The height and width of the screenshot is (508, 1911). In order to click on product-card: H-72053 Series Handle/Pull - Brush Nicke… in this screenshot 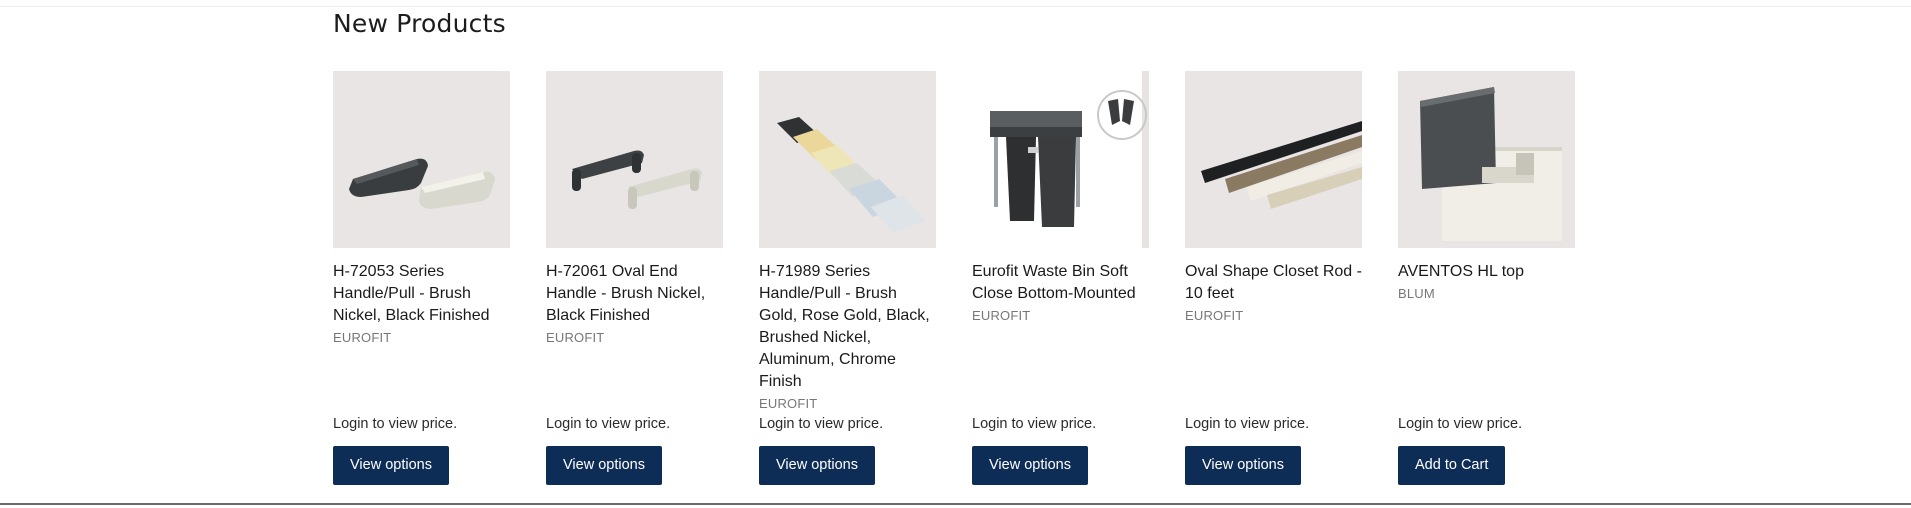, I will do `click(421, 281)`.